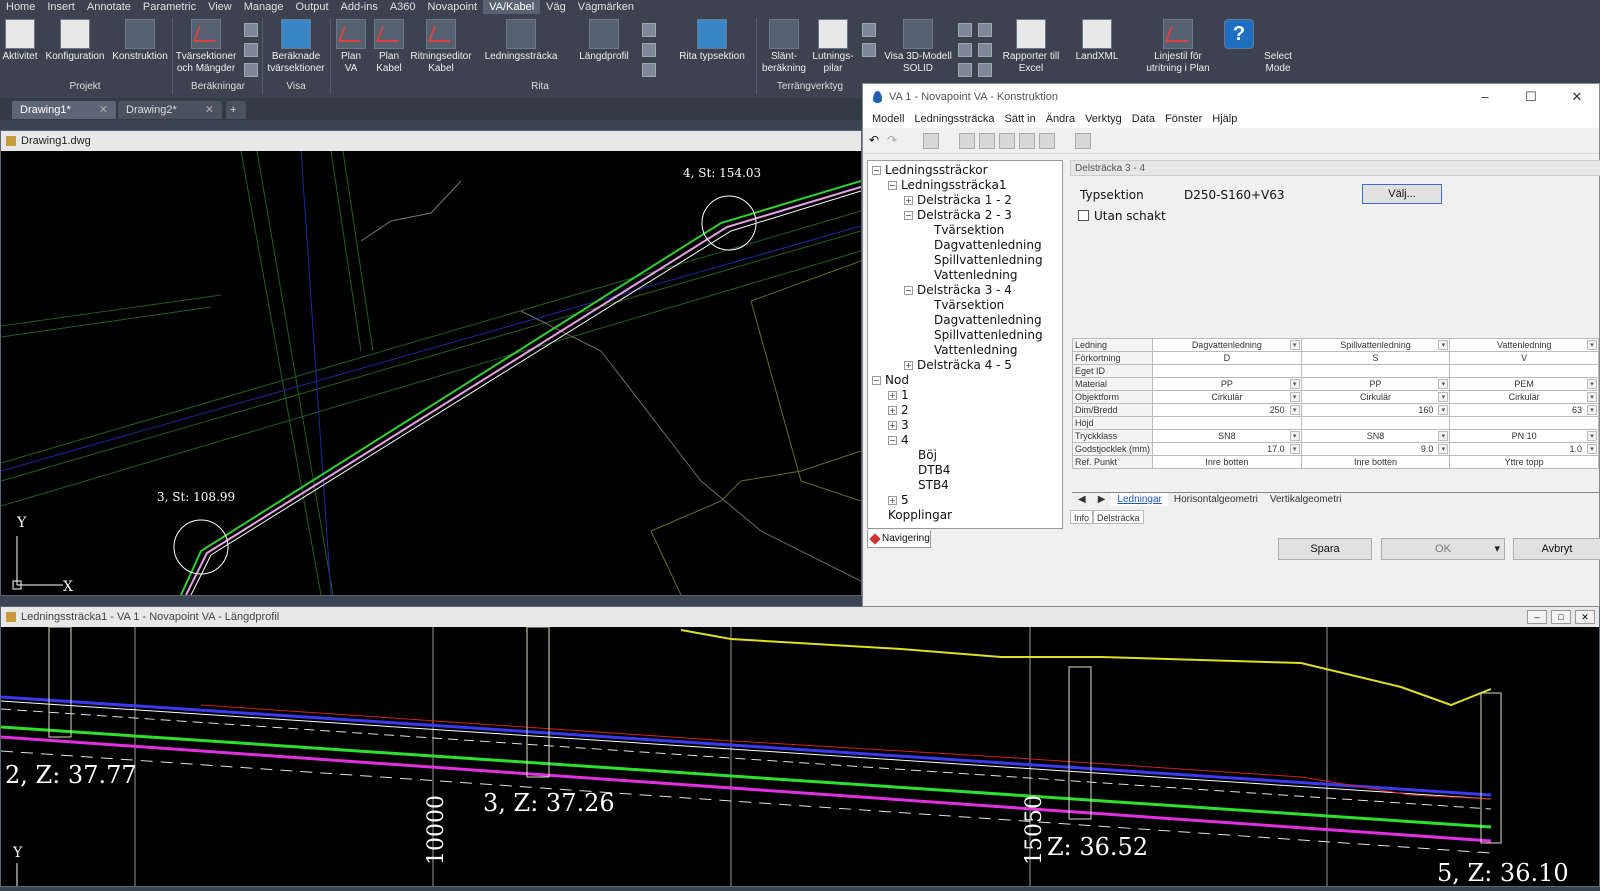  What do you see at coordinates (312, 7) in the screenshot?
I see `ribbon-tab-output: Output` at bounding box center [312, 7].